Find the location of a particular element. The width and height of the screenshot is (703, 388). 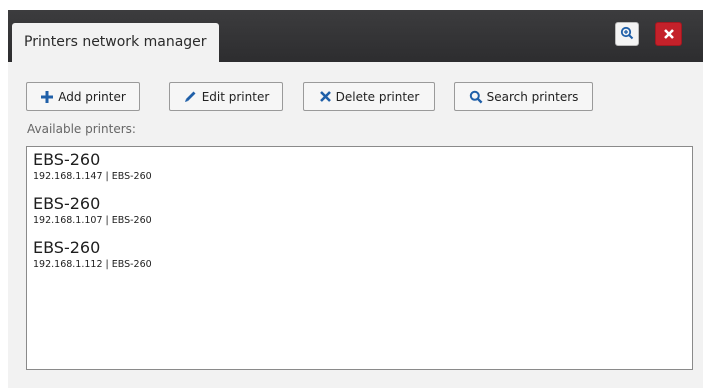

zoom-button is located at coordinates (627, 34).